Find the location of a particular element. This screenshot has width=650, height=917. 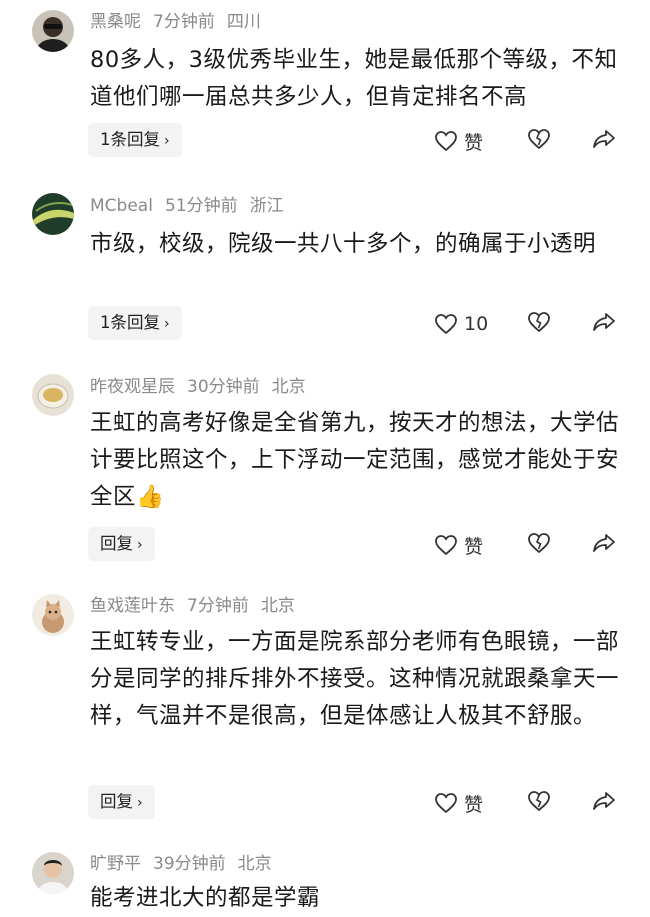

comment-meta: 旷野平 39分钟前 北京 is located at coordinates (187, 864).